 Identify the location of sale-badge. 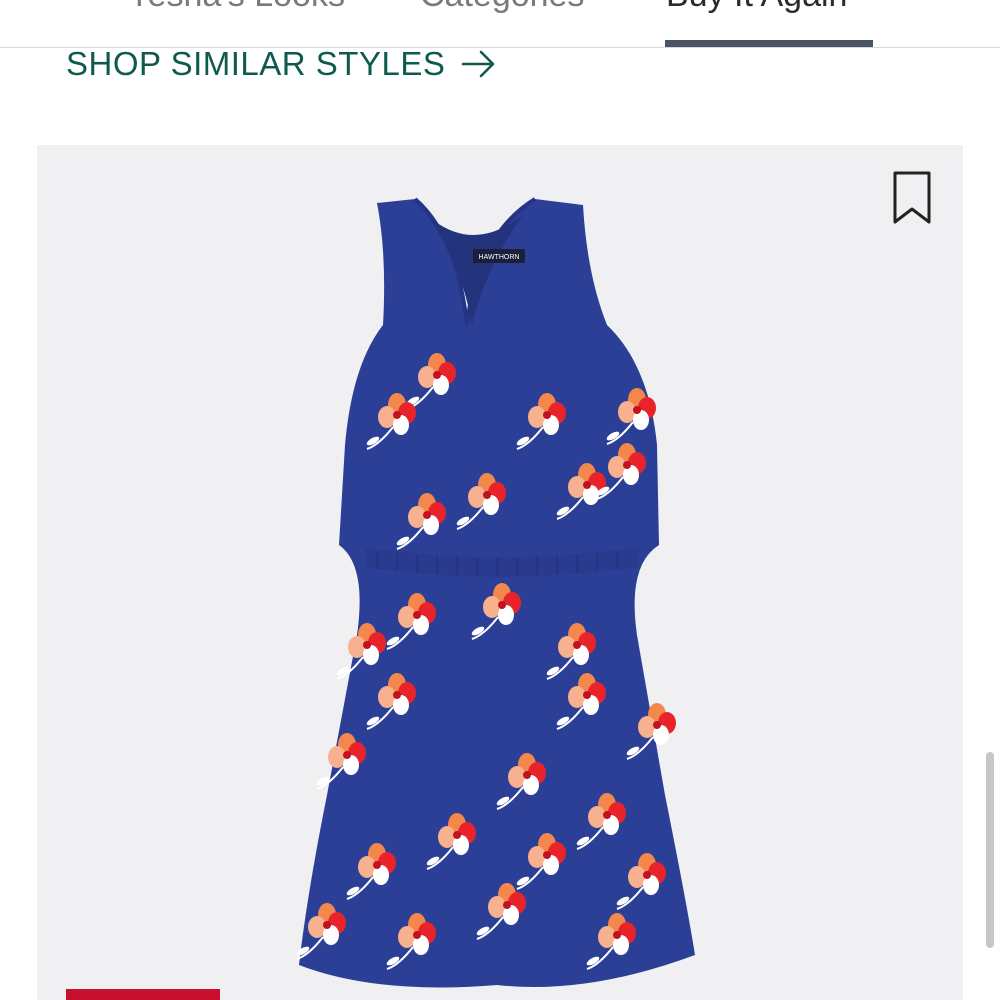
(143, 994).